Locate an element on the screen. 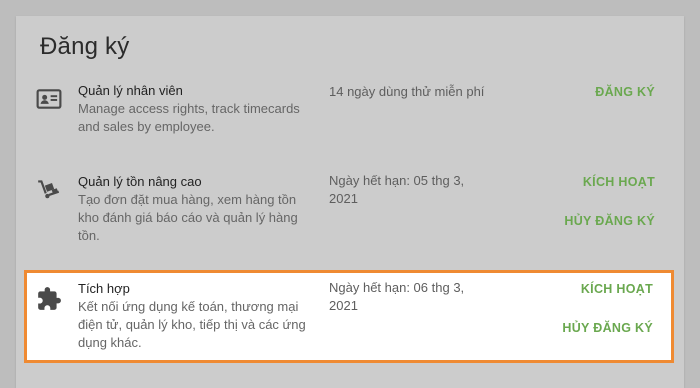 This screenshot has width=700, height=388. hand-truck-icon is located at coordinates (49, 189).